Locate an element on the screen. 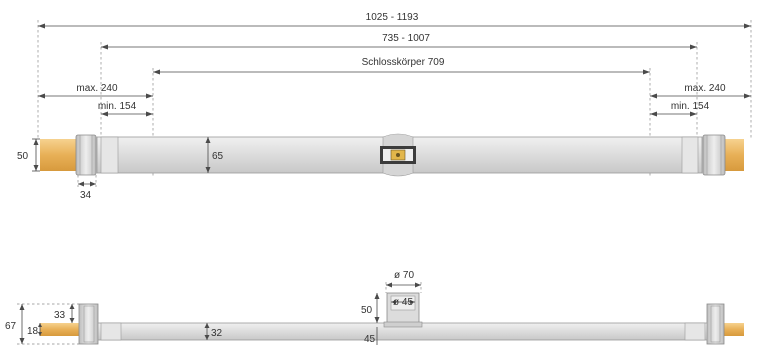 The height and width of the screenshot is (345, 758). dim-overall: 1025 - 1193 is located at coordinates (394, 20).